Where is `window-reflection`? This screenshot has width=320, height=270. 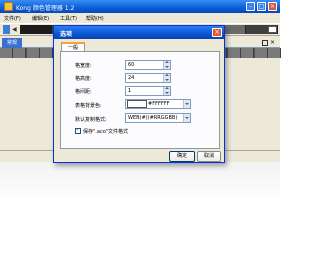
window-reflection is located at coordinates (140, 182).